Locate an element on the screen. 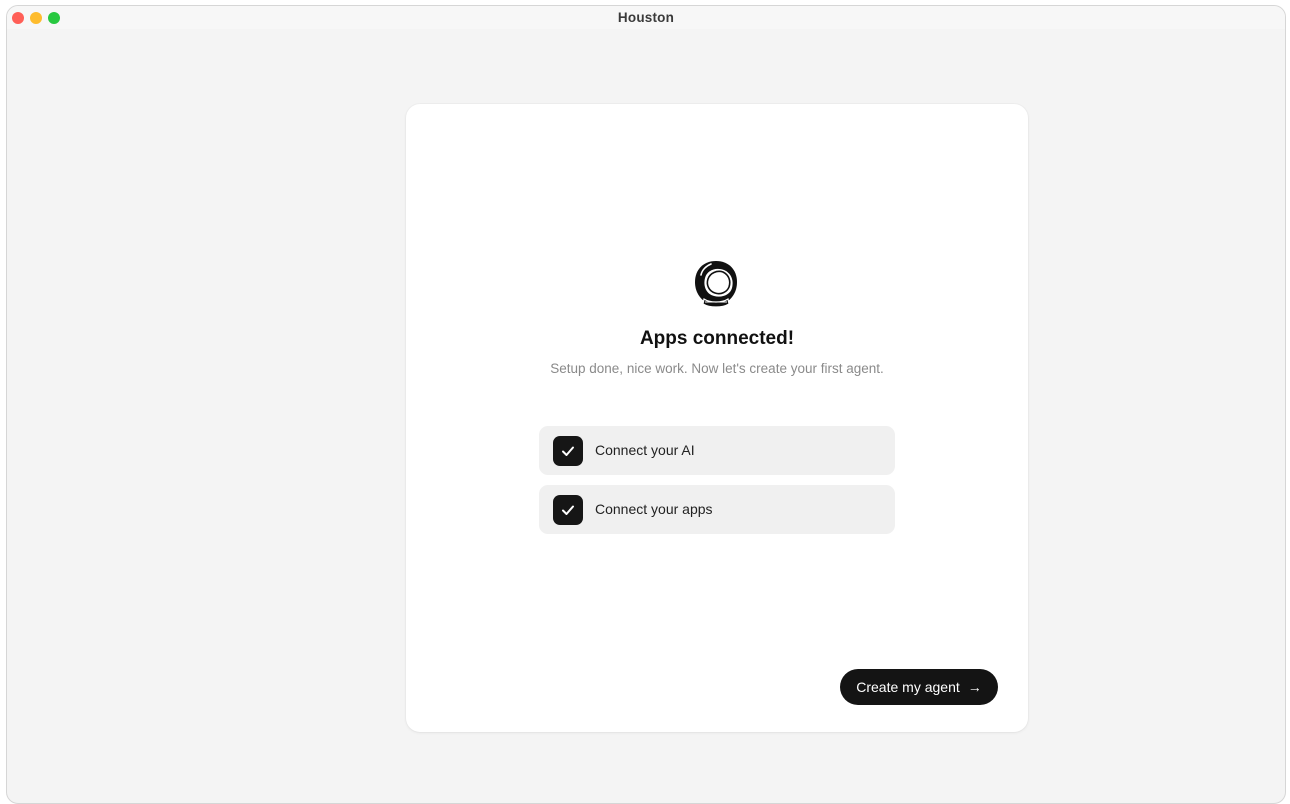 This screenshot has width=1290, height=804. arrow-right-icon: → is located at coordinates (974, 687).